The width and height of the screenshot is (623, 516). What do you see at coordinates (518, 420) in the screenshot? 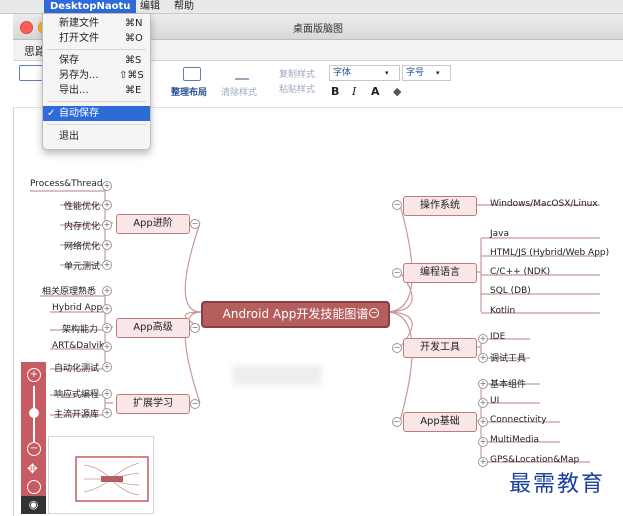
I see `leaf-connectivity: Connectivity` at bounding box center [518, 420].